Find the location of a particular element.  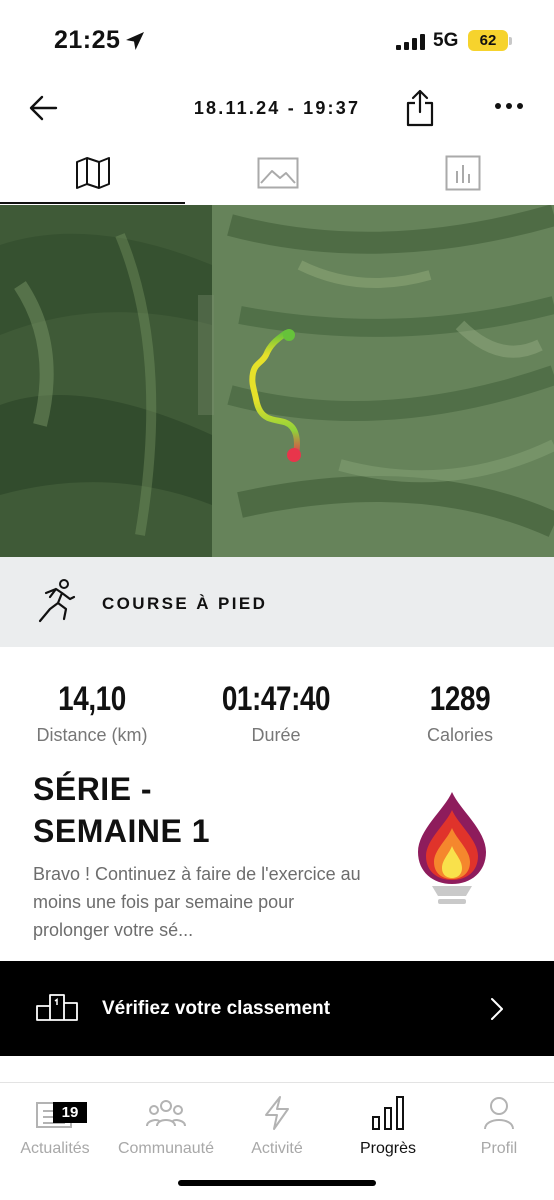

stat-value: 1289 is located at coordinates (460, 699).